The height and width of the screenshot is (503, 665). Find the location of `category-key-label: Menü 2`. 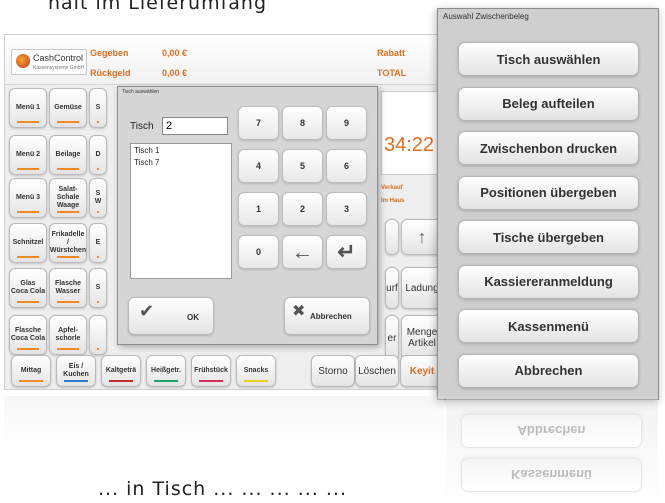

category-key-label: Menü 2 is located at coordinates (28, 154).